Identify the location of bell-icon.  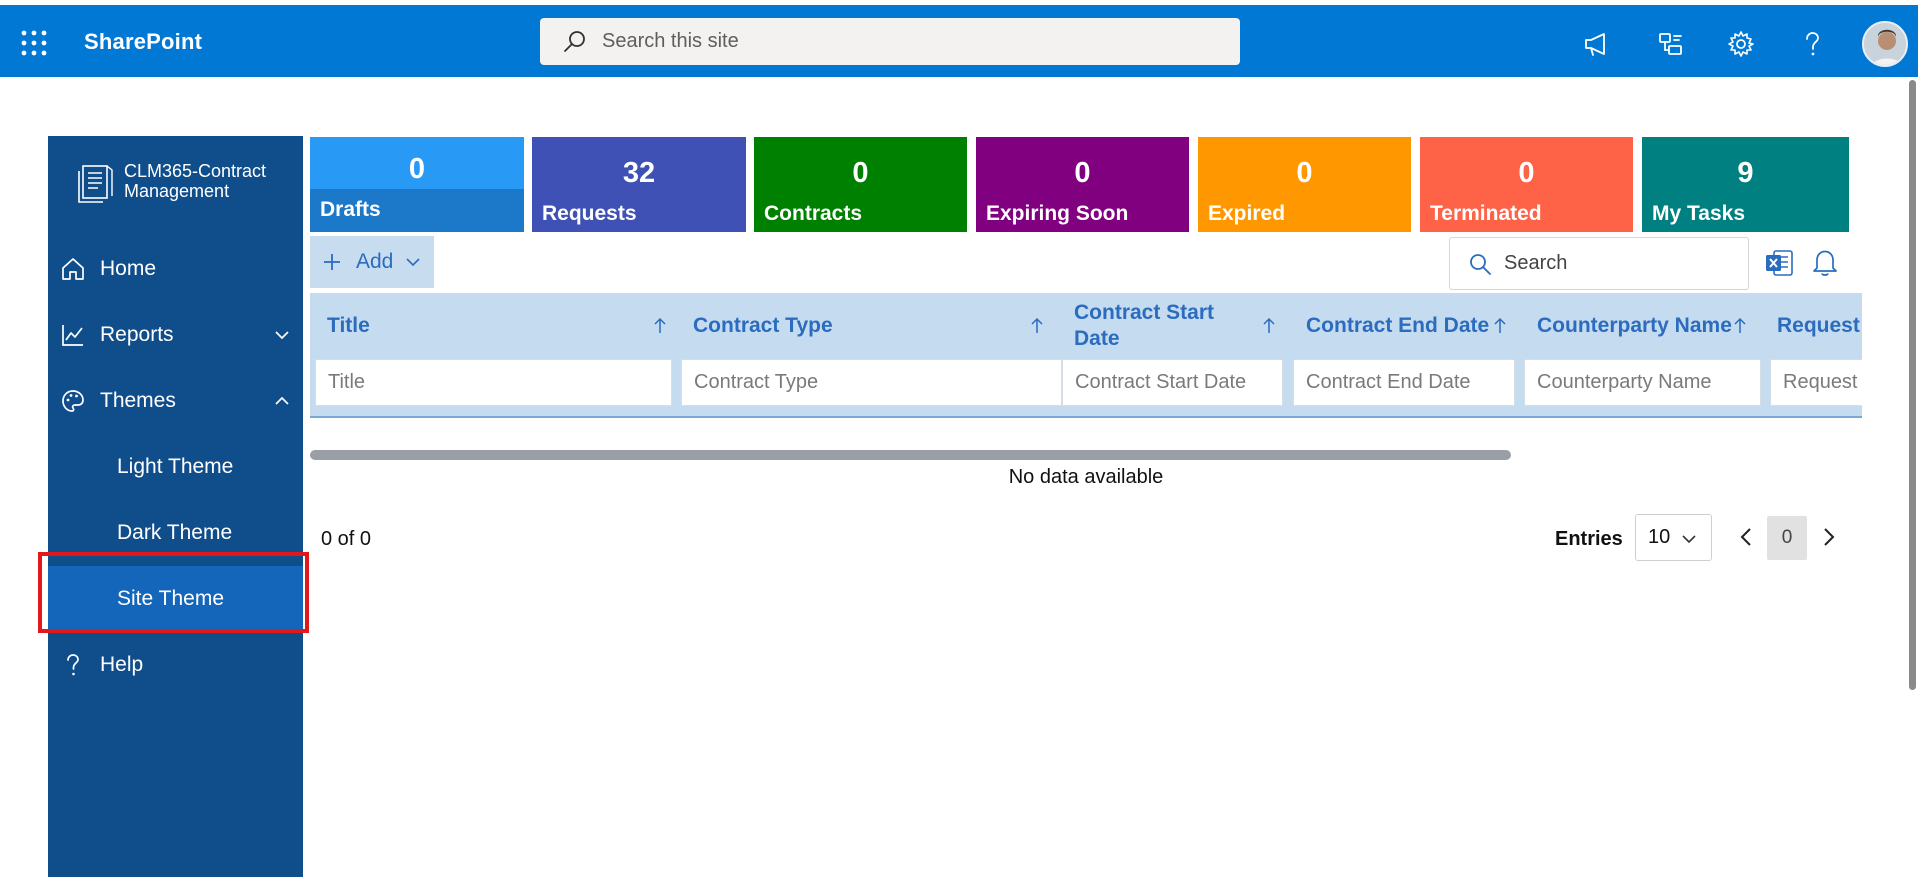
(1825, 262).